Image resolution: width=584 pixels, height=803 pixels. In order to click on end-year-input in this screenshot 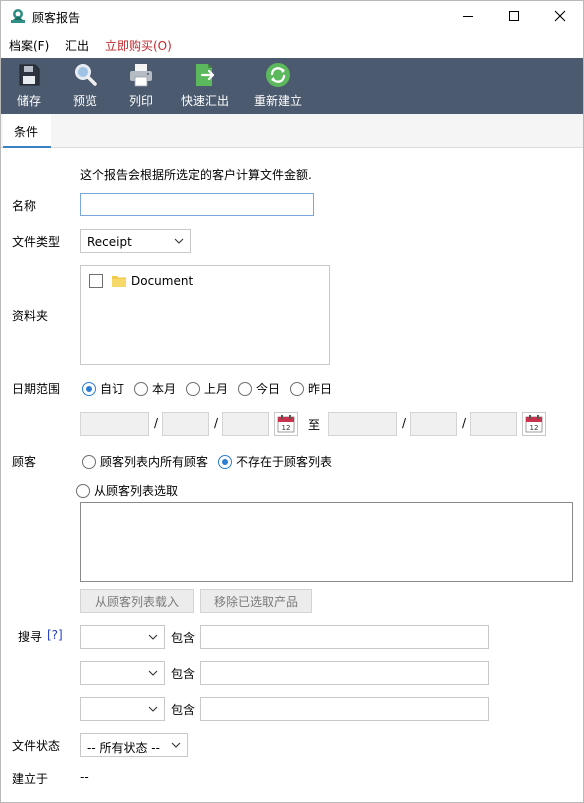, I will do `click(362, 424)`.